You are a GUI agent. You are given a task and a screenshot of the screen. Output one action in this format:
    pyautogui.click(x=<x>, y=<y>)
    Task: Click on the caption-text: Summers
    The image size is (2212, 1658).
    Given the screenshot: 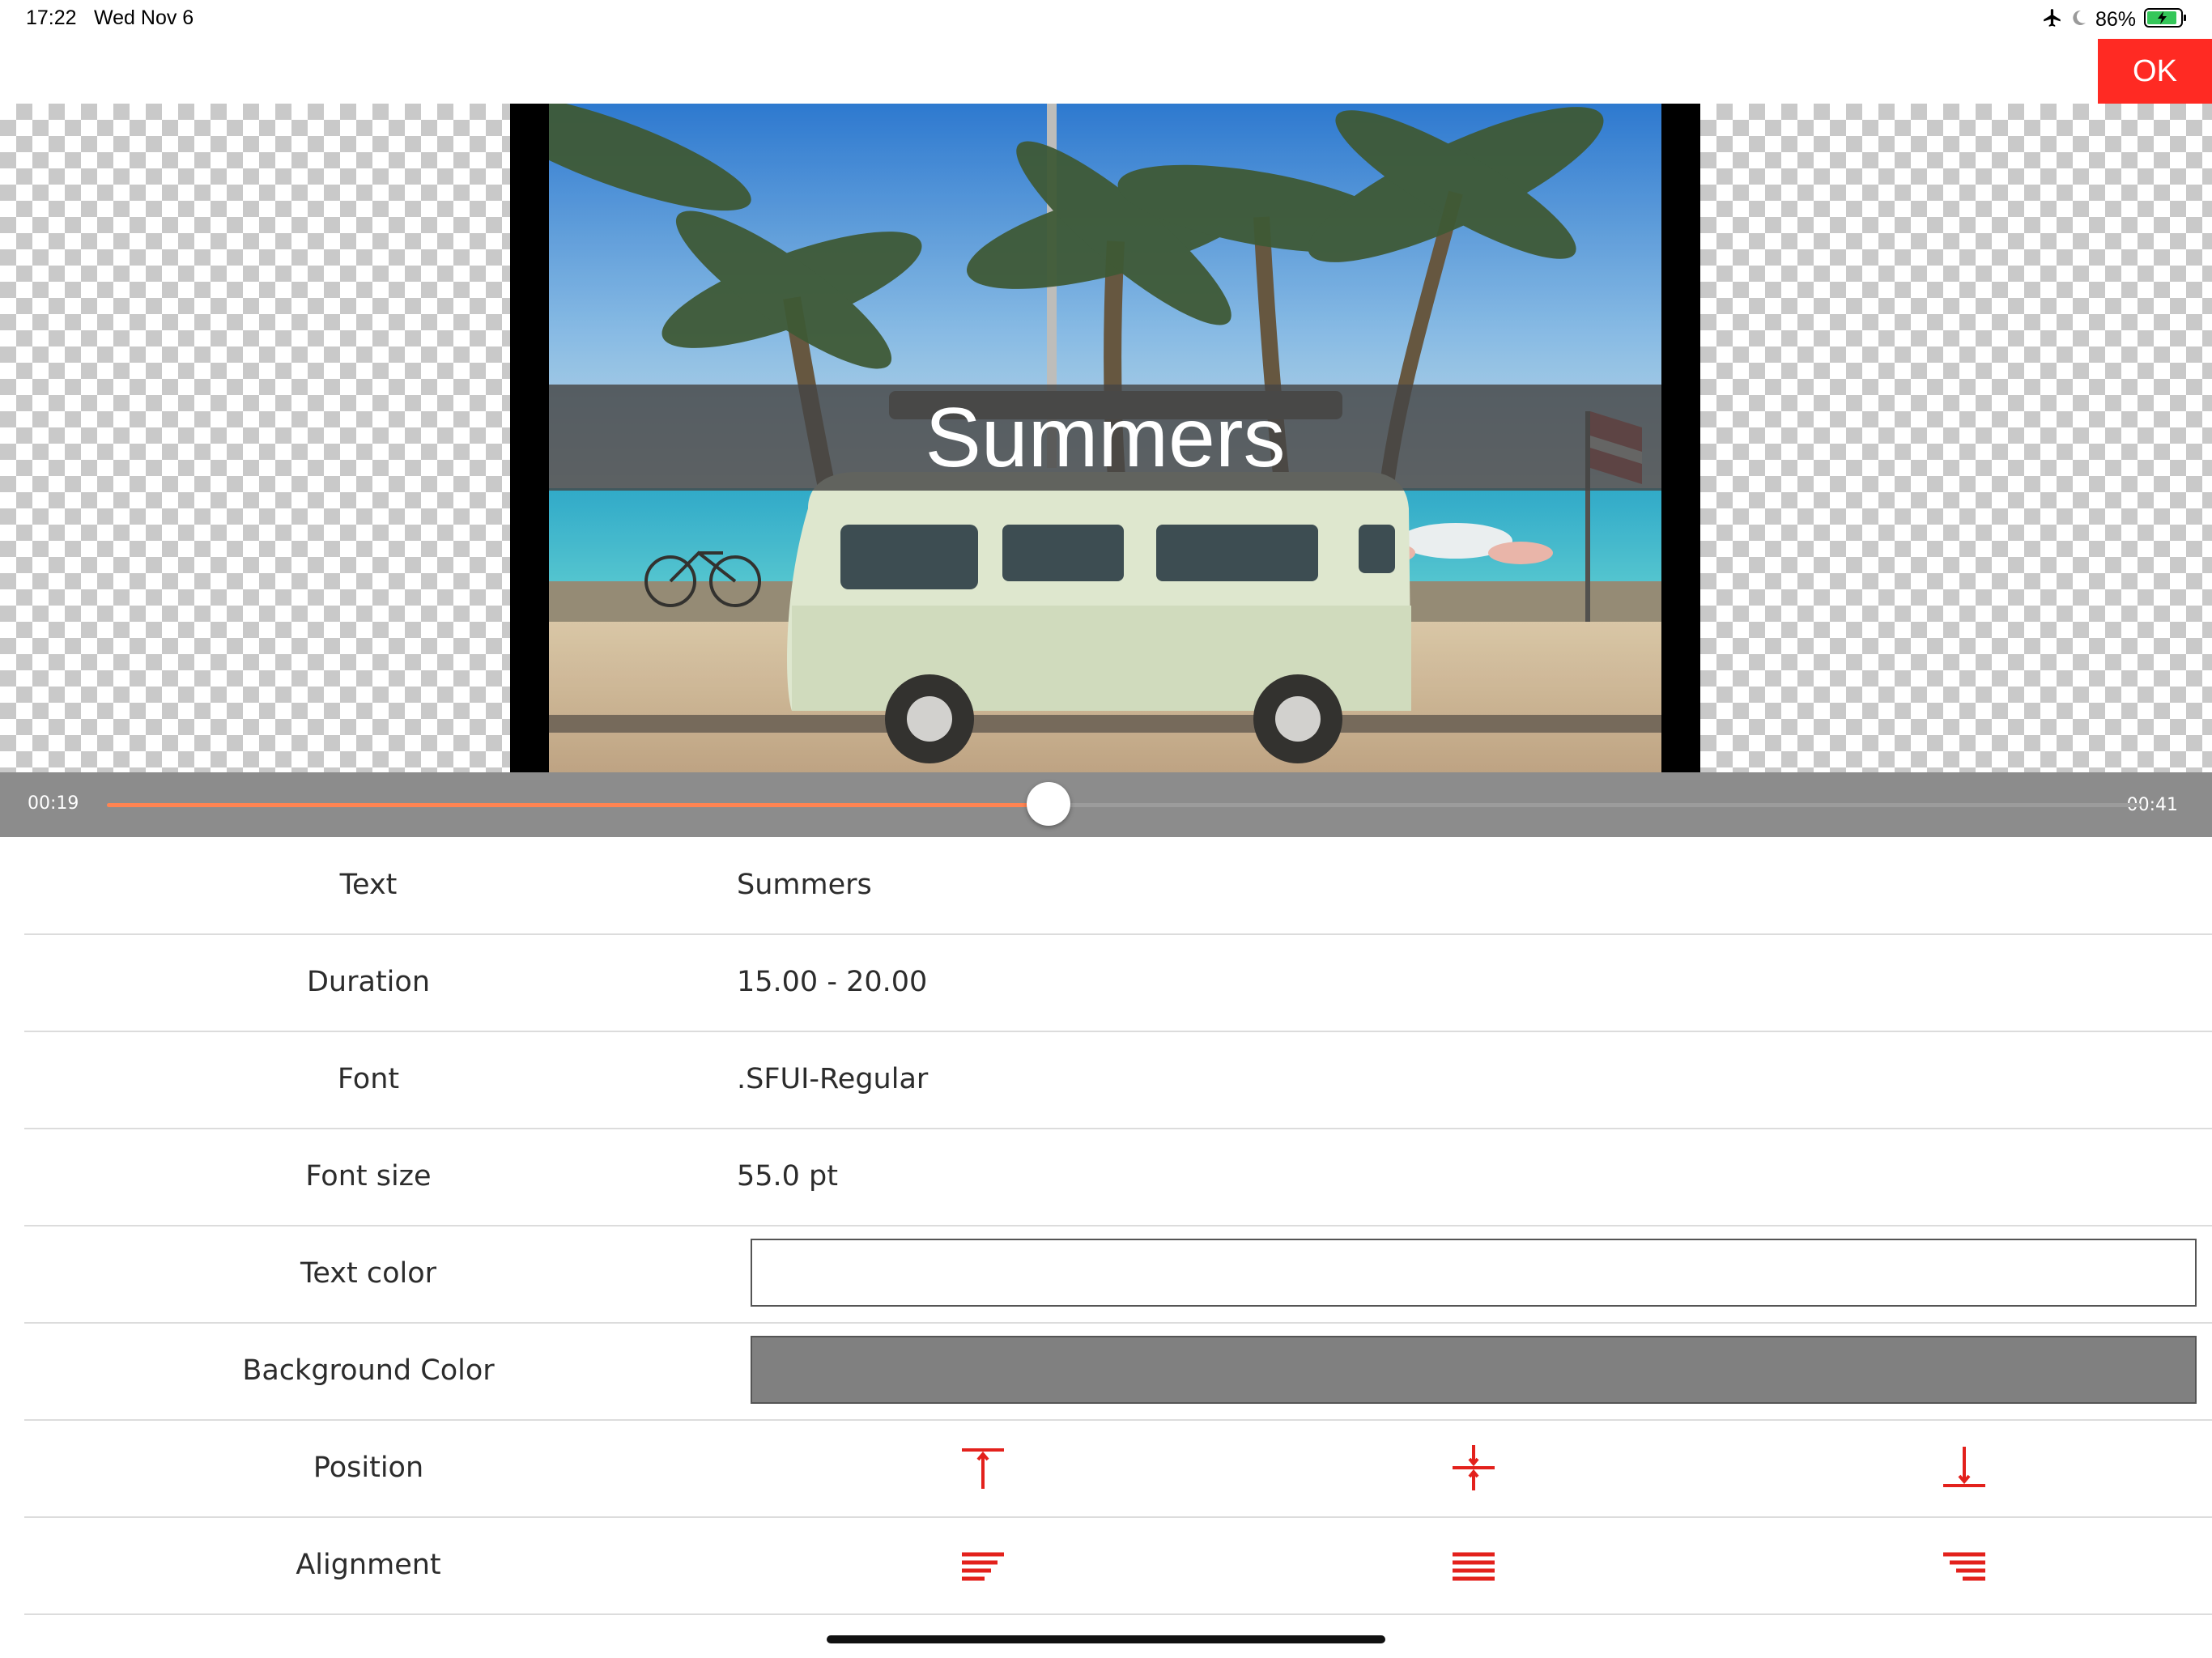 What is the action you would take?
    pyautogui.click(x=1105, y=437)
    